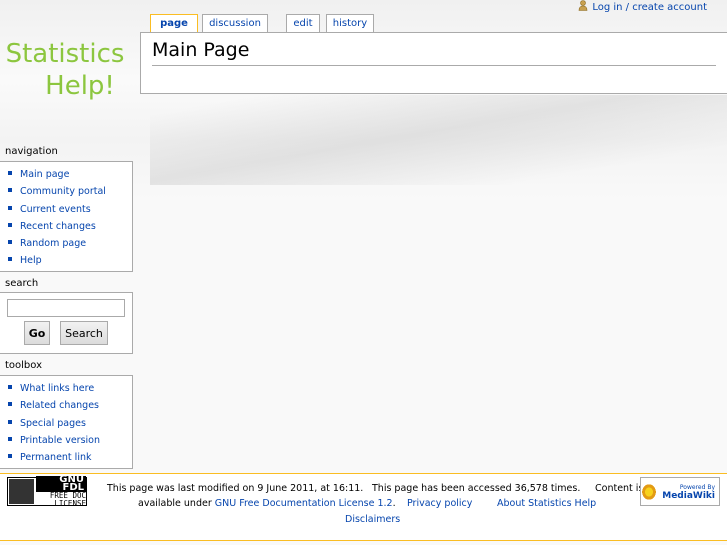 The width and height of the screenshot is (727, 545). I want to click on go-button: Go, so click(37, 333).